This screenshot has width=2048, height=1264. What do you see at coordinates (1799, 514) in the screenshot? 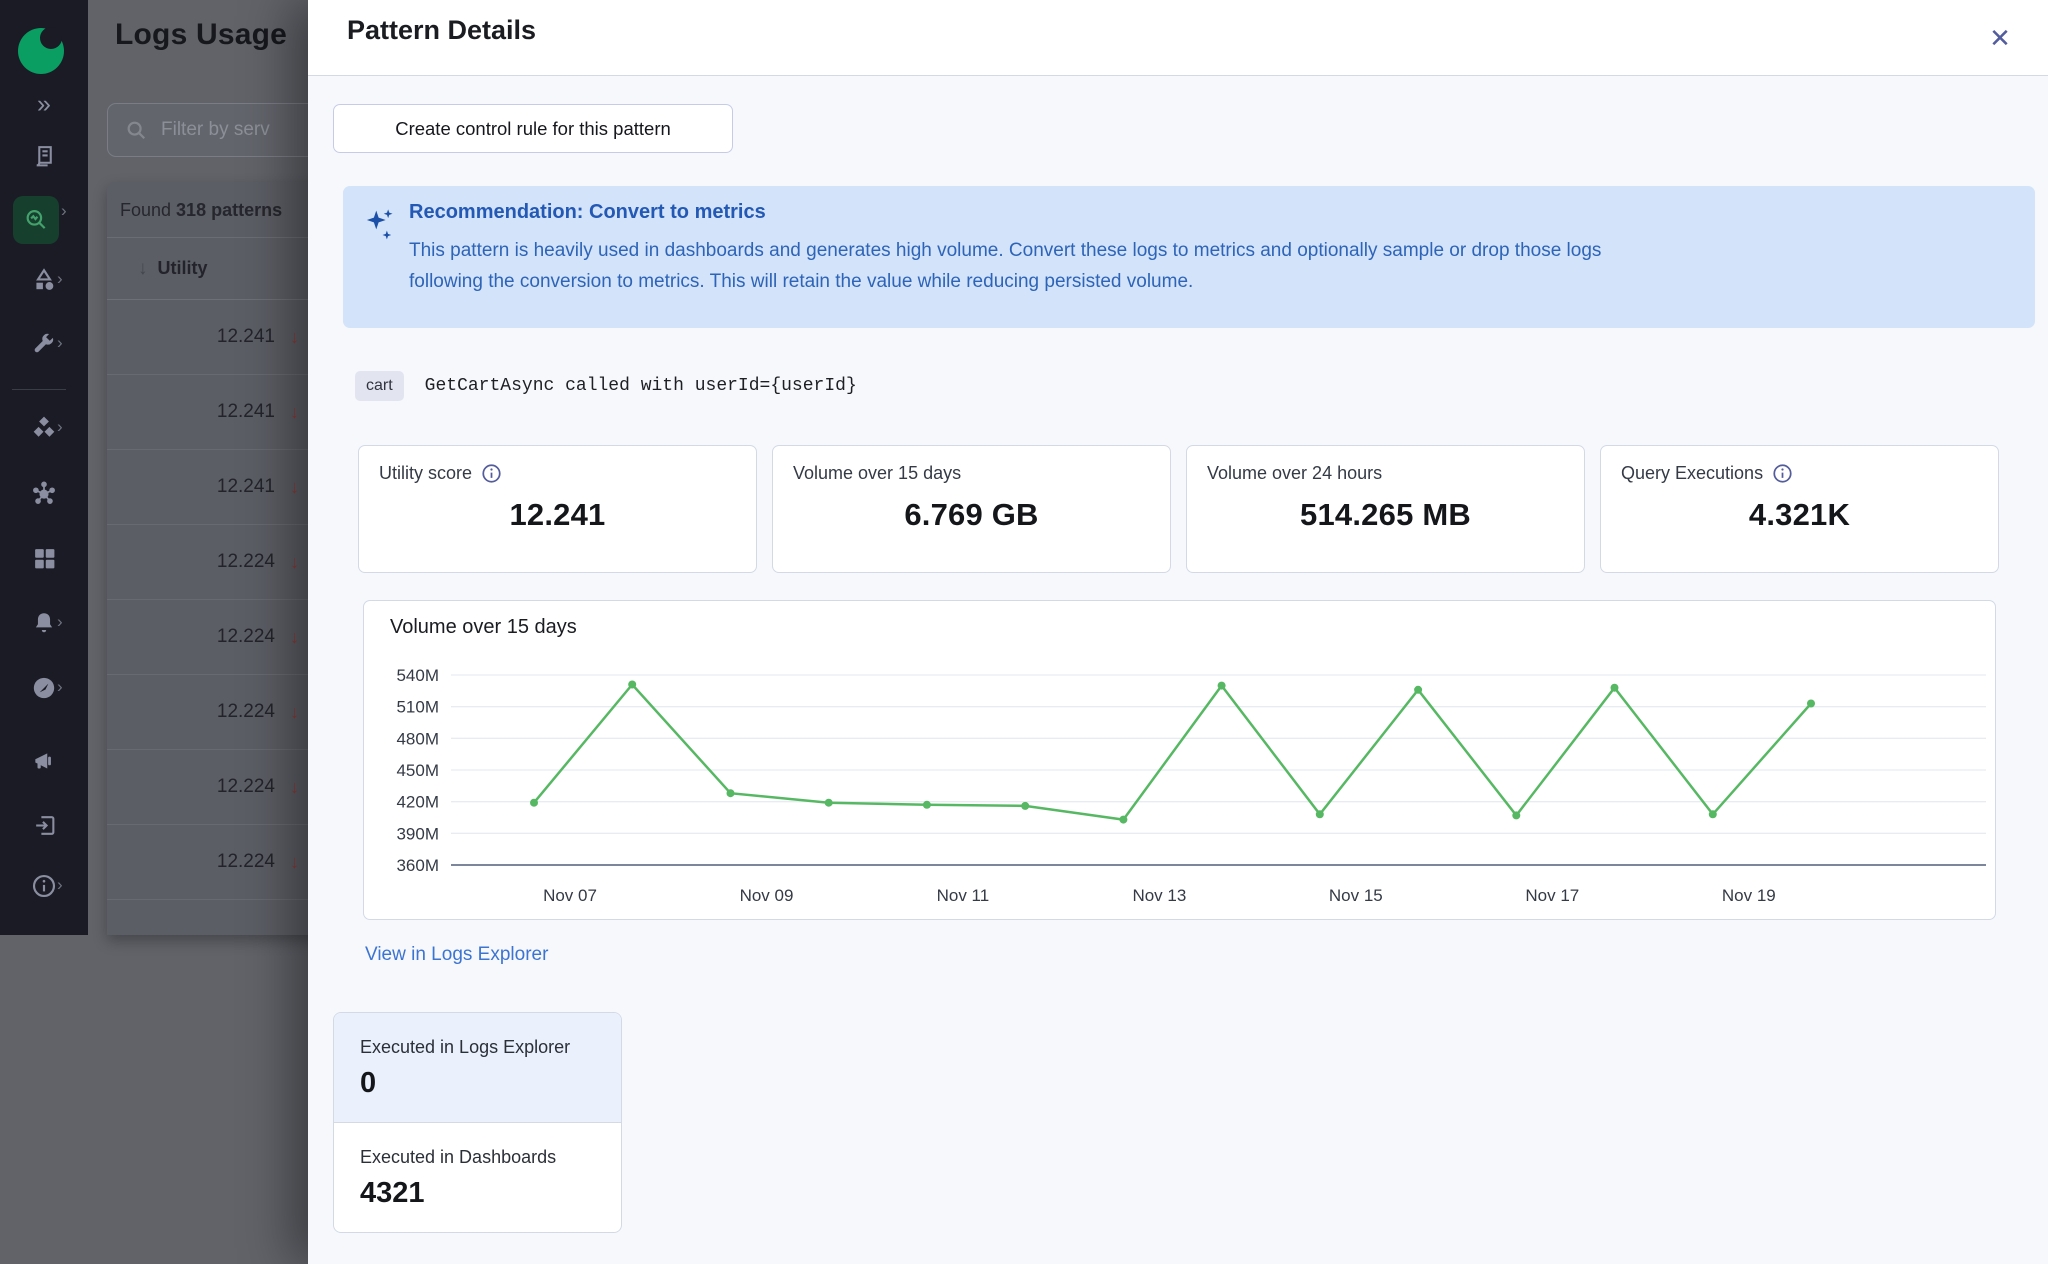
I see `stat-value: 4.321K` at bounding box center [1799, 514].